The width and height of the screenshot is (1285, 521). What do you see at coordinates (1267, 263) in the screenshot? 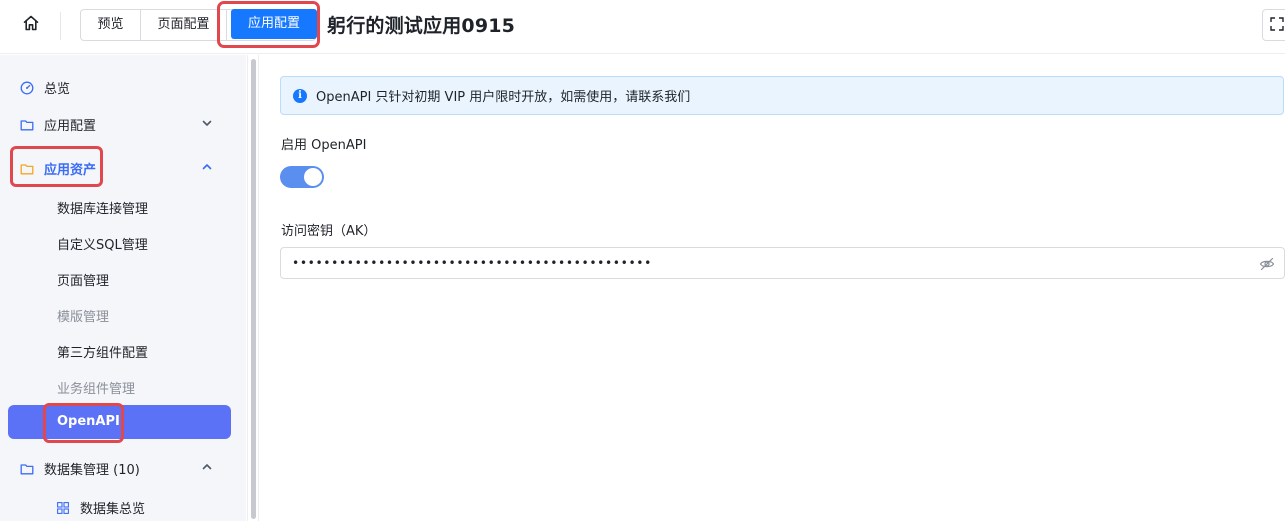
I see `eye-off-icon` at bounding box center [1267, 263].